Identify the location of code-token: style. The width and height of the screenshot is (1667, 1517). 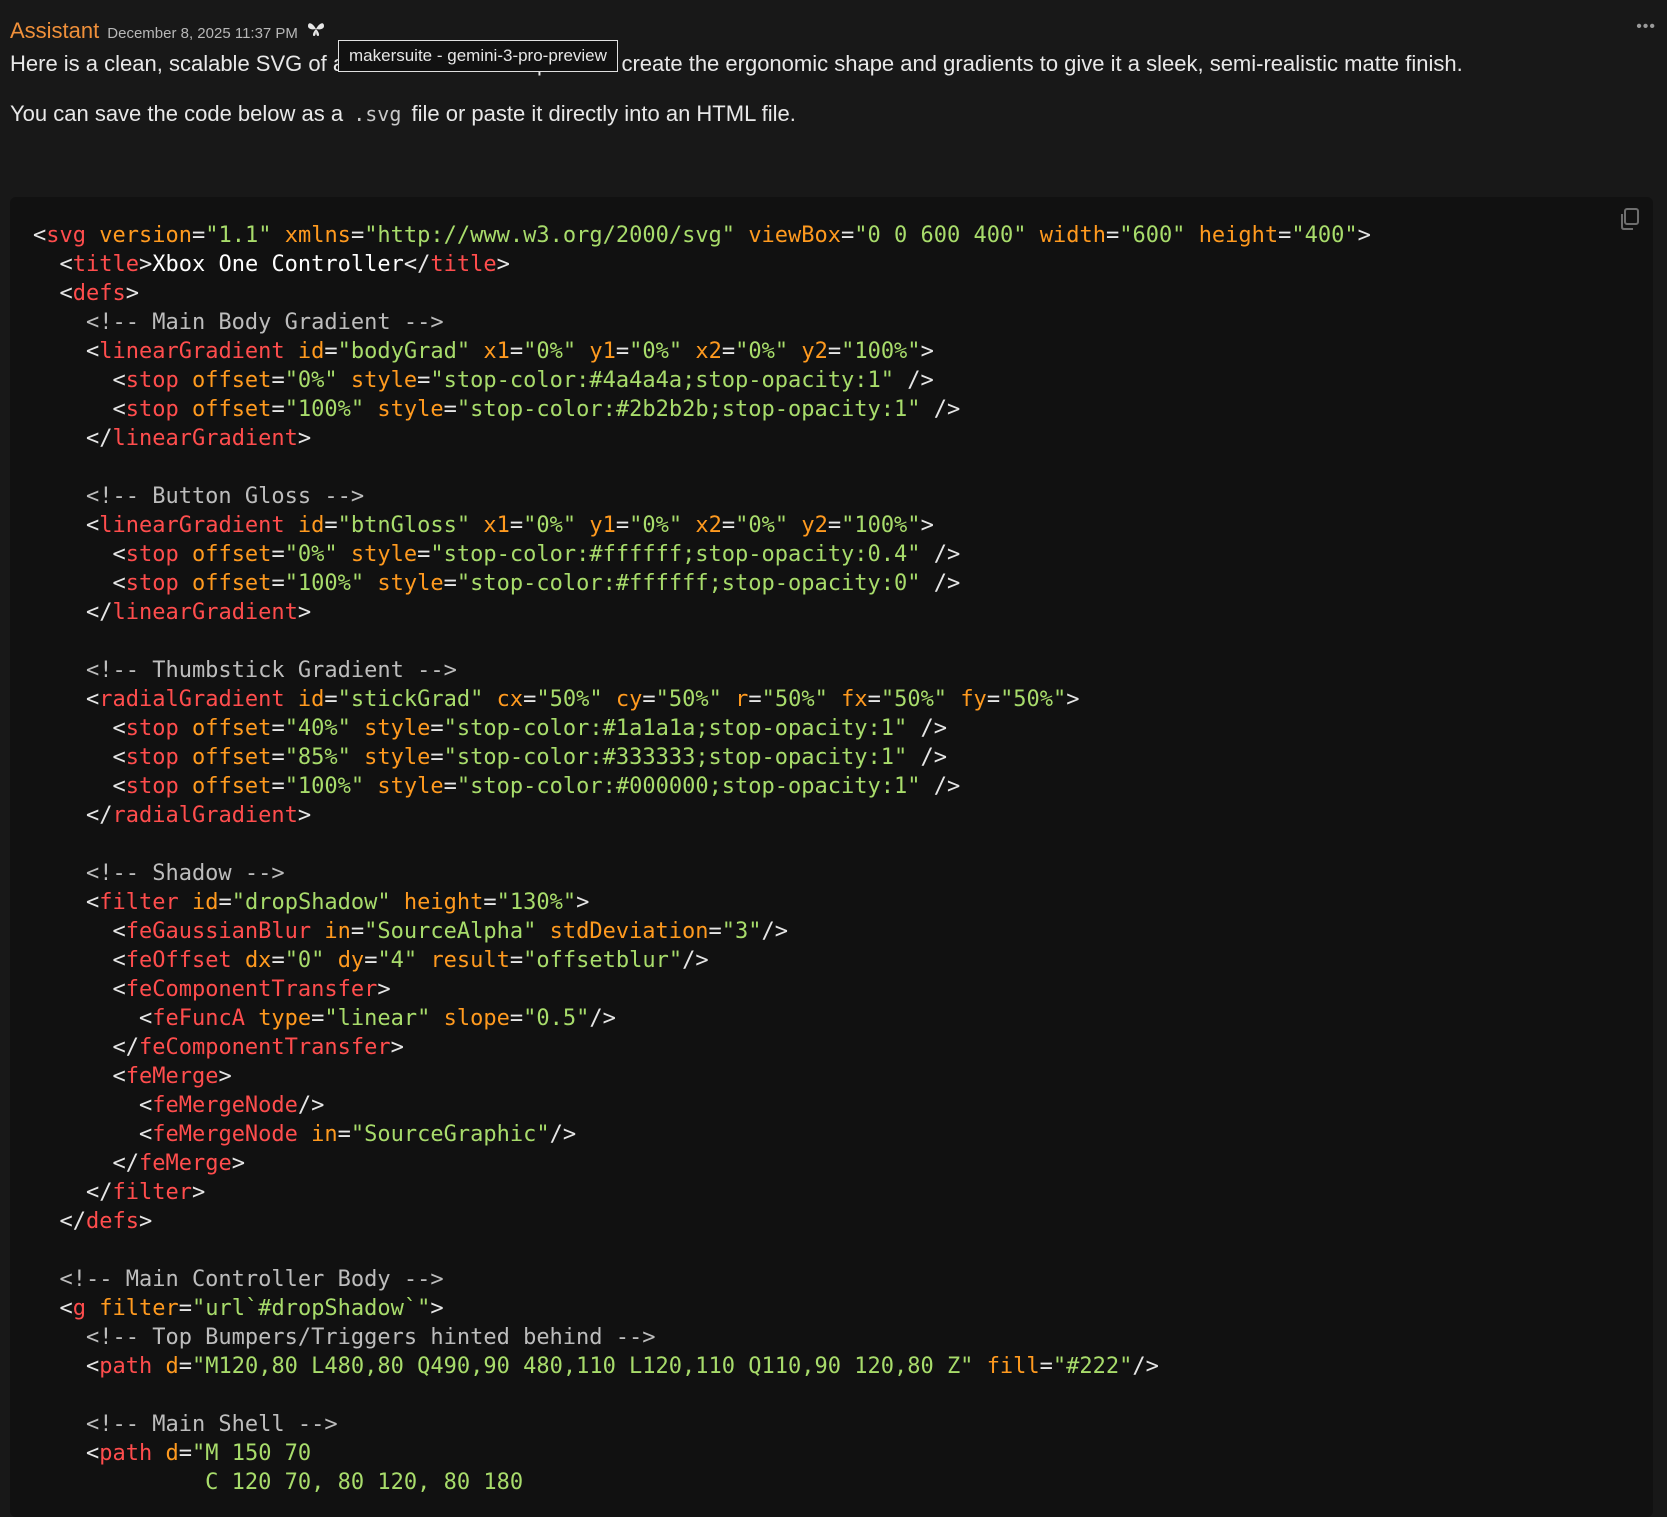
(410, 583).